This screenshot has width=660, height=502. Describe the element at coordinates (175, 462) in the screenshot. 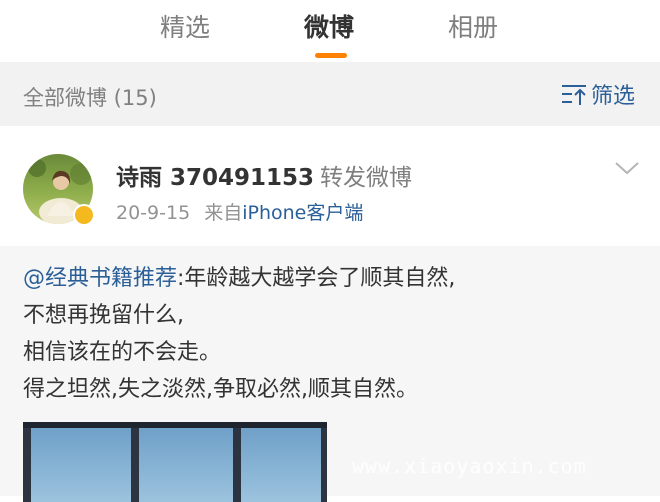

I see `post-image` at that location.